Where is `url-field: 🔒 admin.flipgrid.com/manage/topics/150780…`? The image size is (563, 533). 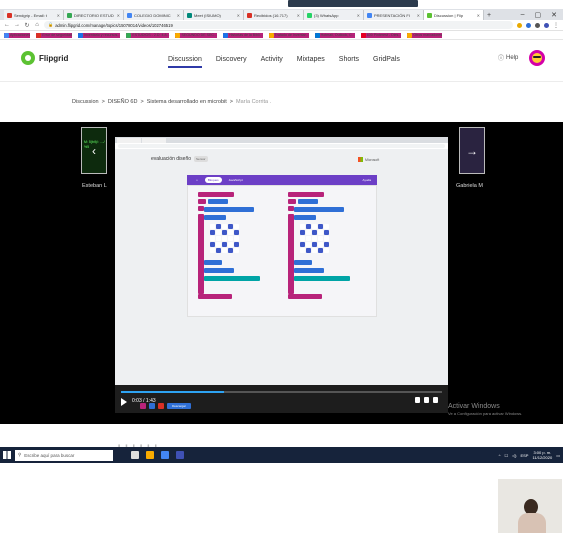 url-field: 🔒 admin.flipgrid.com/manage/topics/150780… is located at coordinates (278, 25).